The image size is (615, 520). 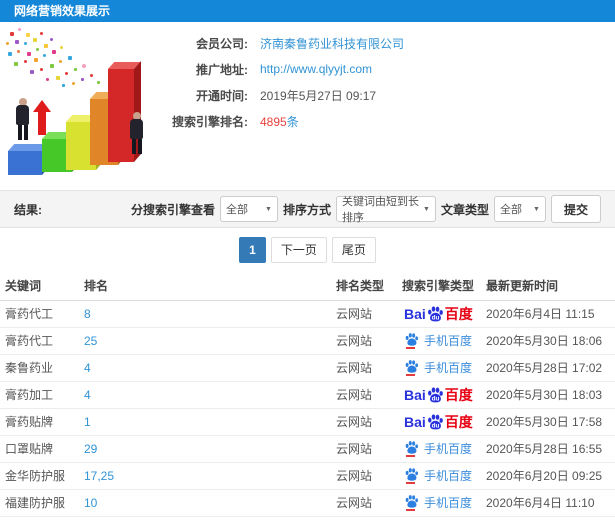 What do you see at coordinates (550, 341) in the screenshot?
I see `update-time-cell: 2020年5月30日 18:06` at bounding box center [550, 341].